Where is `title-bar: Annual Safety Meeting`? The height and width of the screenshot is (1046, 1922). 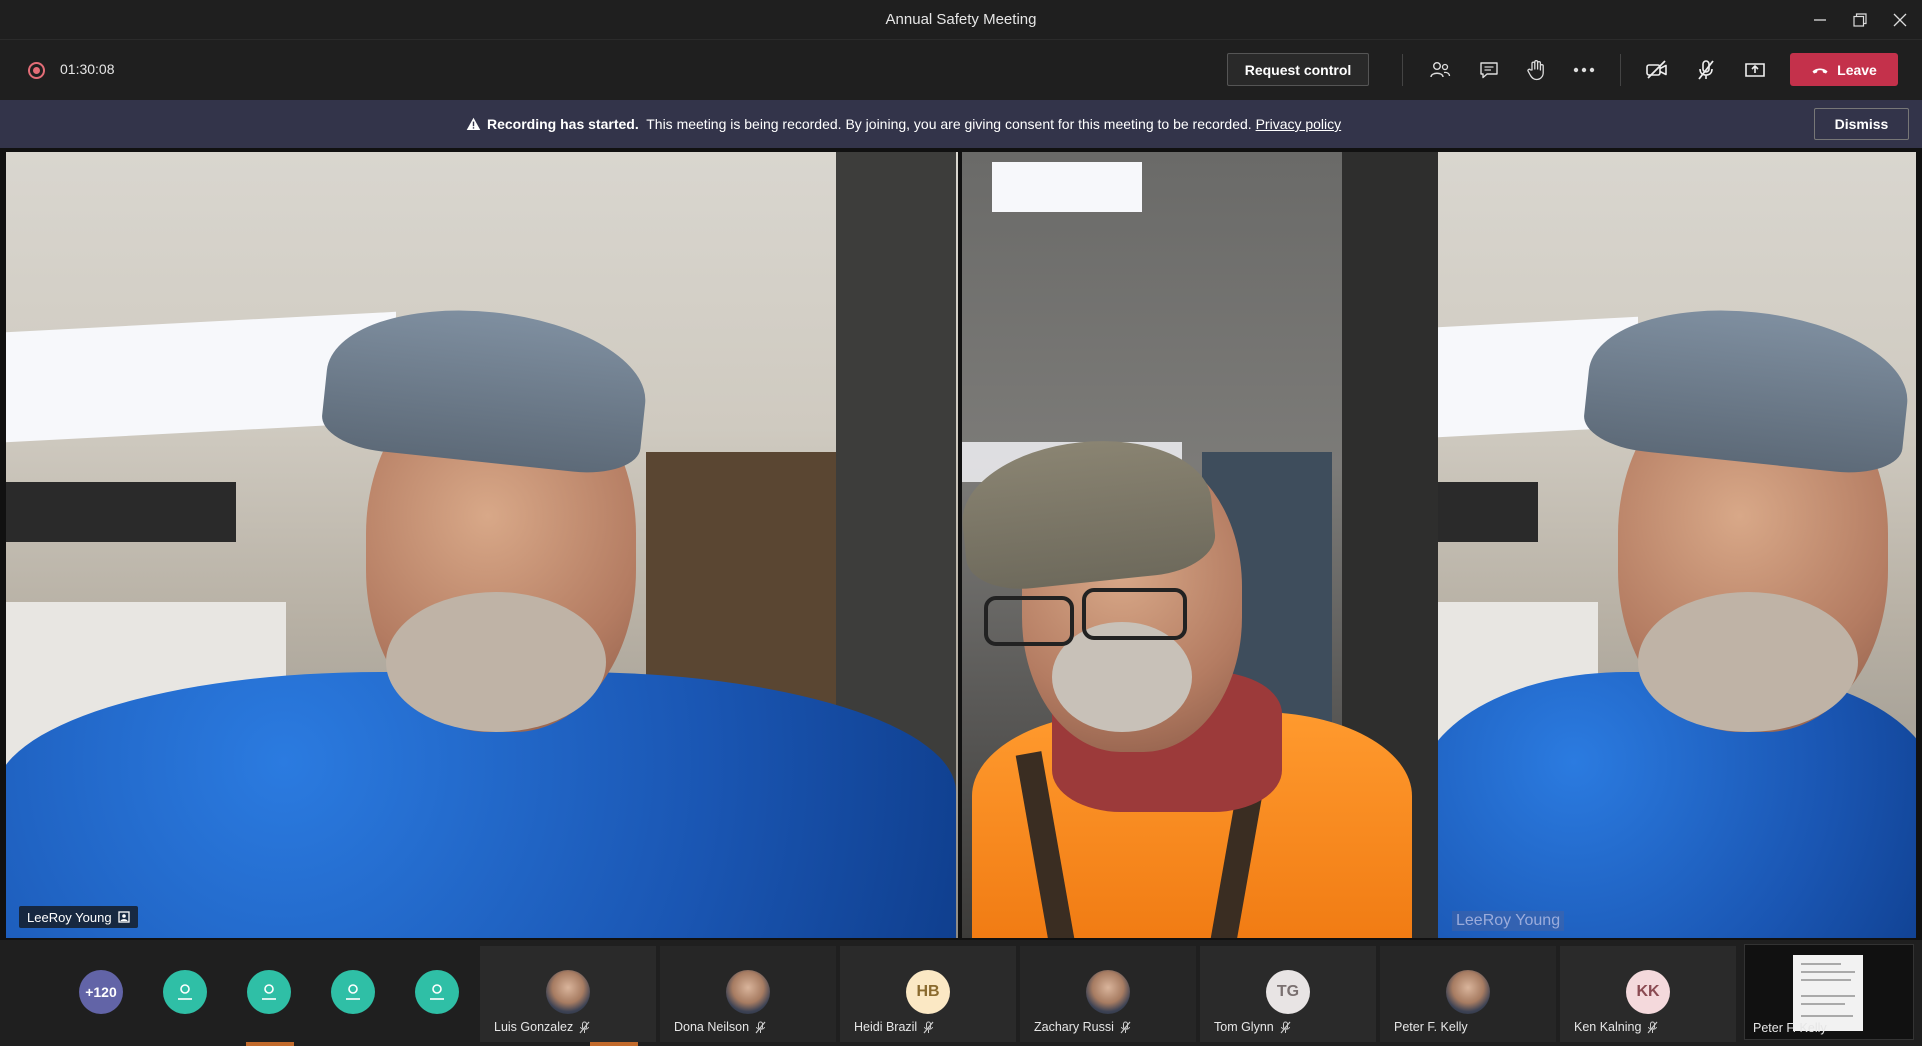 title-bar: Annual Safety Meeting is located at coordinates (961, 20).